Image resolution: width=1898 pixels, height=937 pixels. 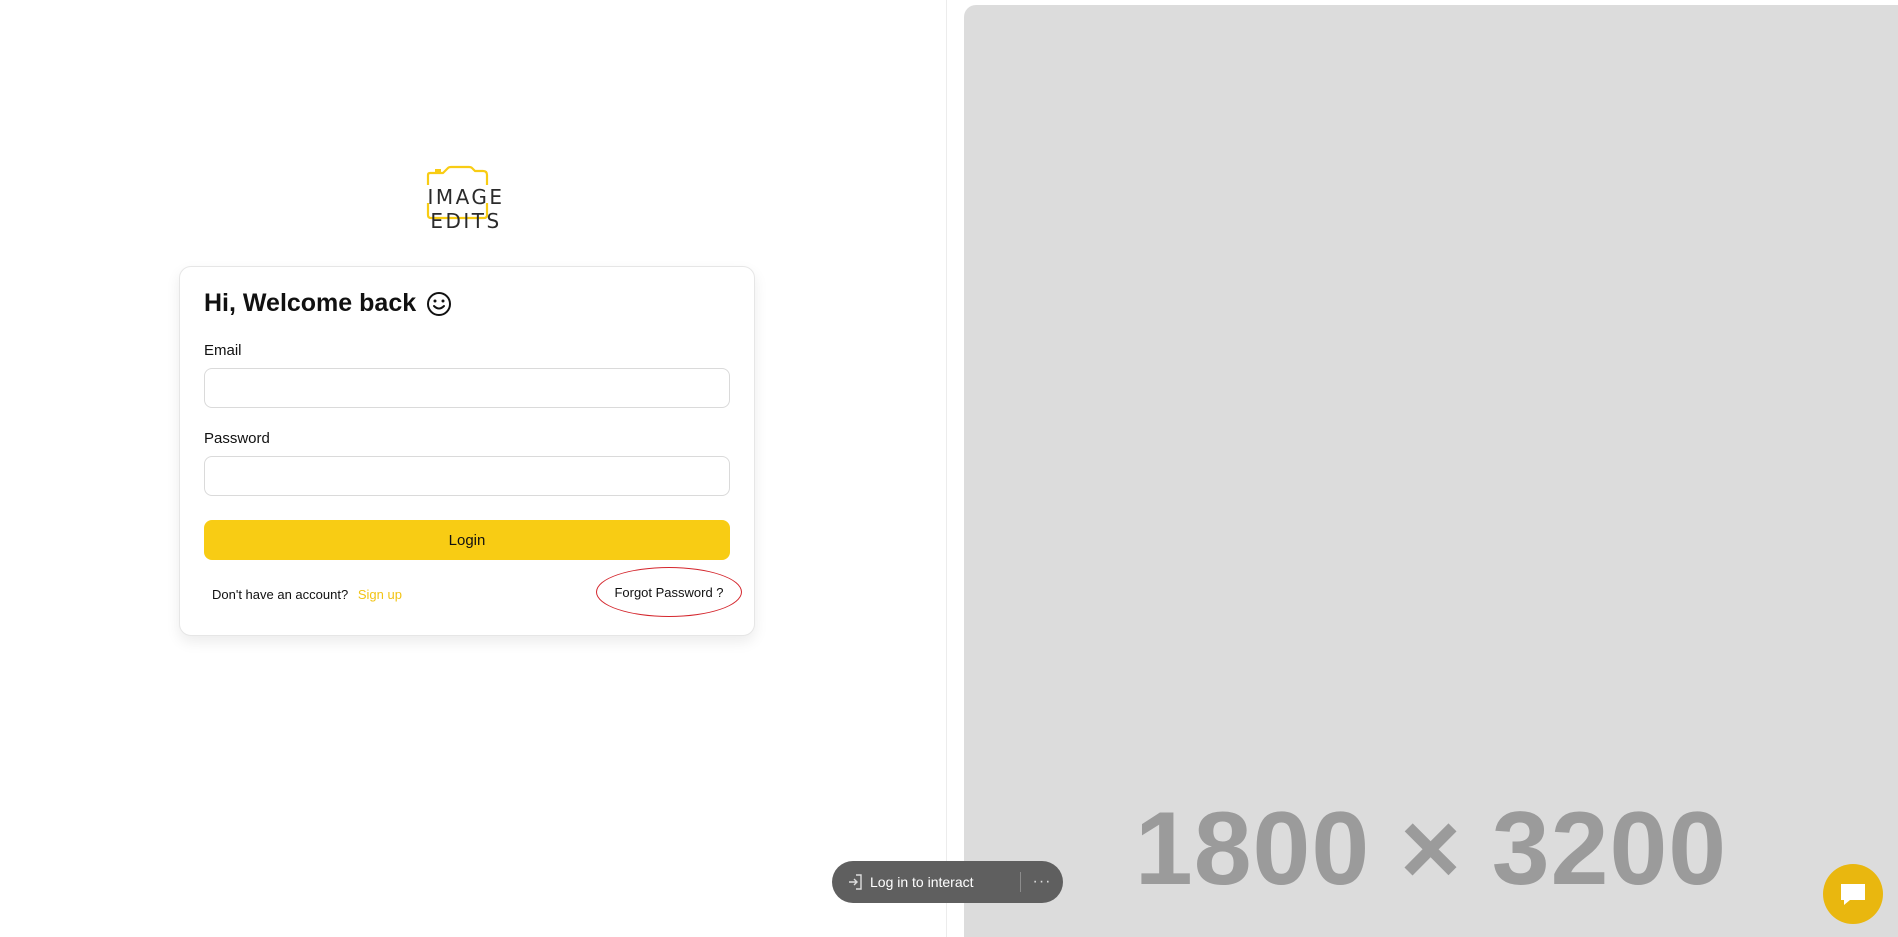 What do you see at coordinates (467, 388) in the screenshot?
I see `email-field` at bounding box center [467, 388].